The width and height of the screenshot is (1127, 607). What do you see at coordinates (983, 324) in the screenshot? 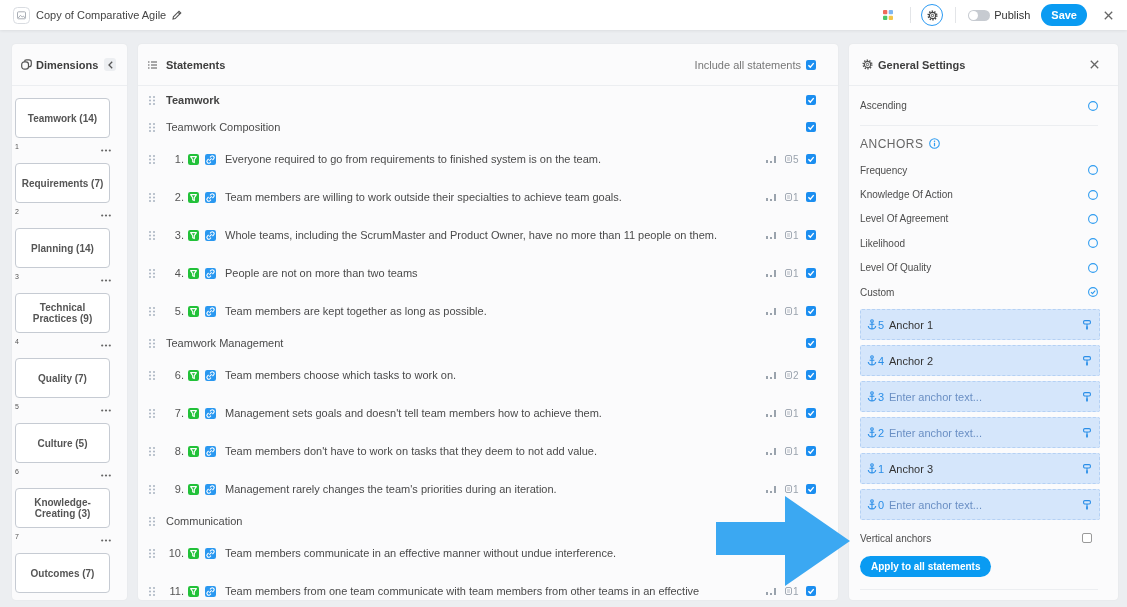
I see `anchor-text-input: Anchor 1` at bounding box center [983, 324].